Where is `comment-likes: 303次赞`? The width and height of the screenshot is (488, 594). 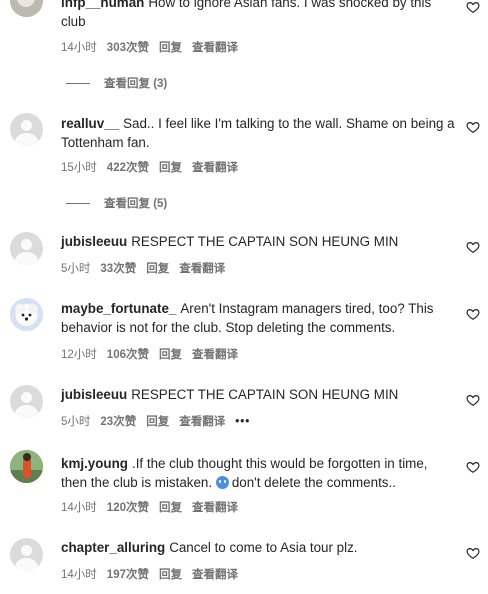
comment-likes: 303次赞 is located at coordinates (128, 48).